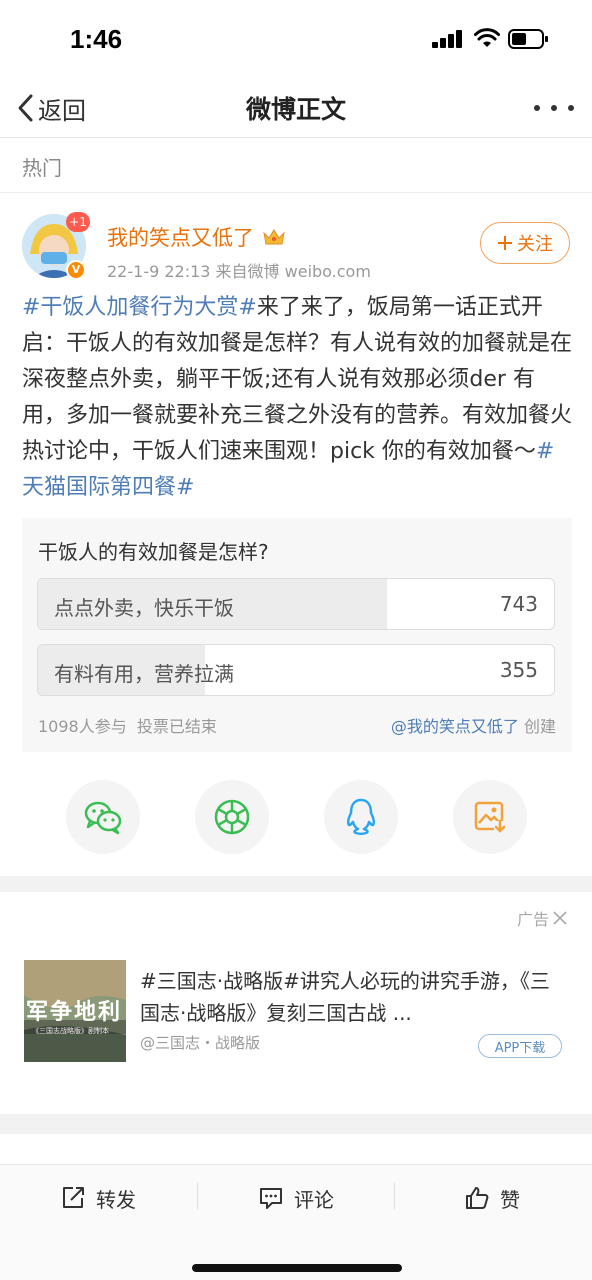 The image size is (592, 1280). I want to click on qq-icon, so click(361, 816).